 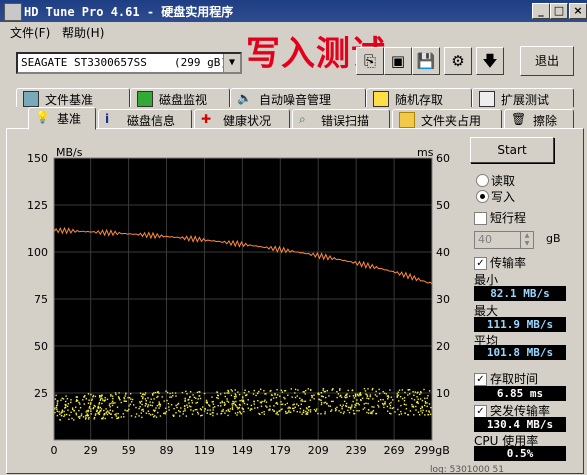 What do you see at coordinates (480, 379) in the screenshot?
I see `access-time-checkbox: ✓` at bounding box center [480, 379].